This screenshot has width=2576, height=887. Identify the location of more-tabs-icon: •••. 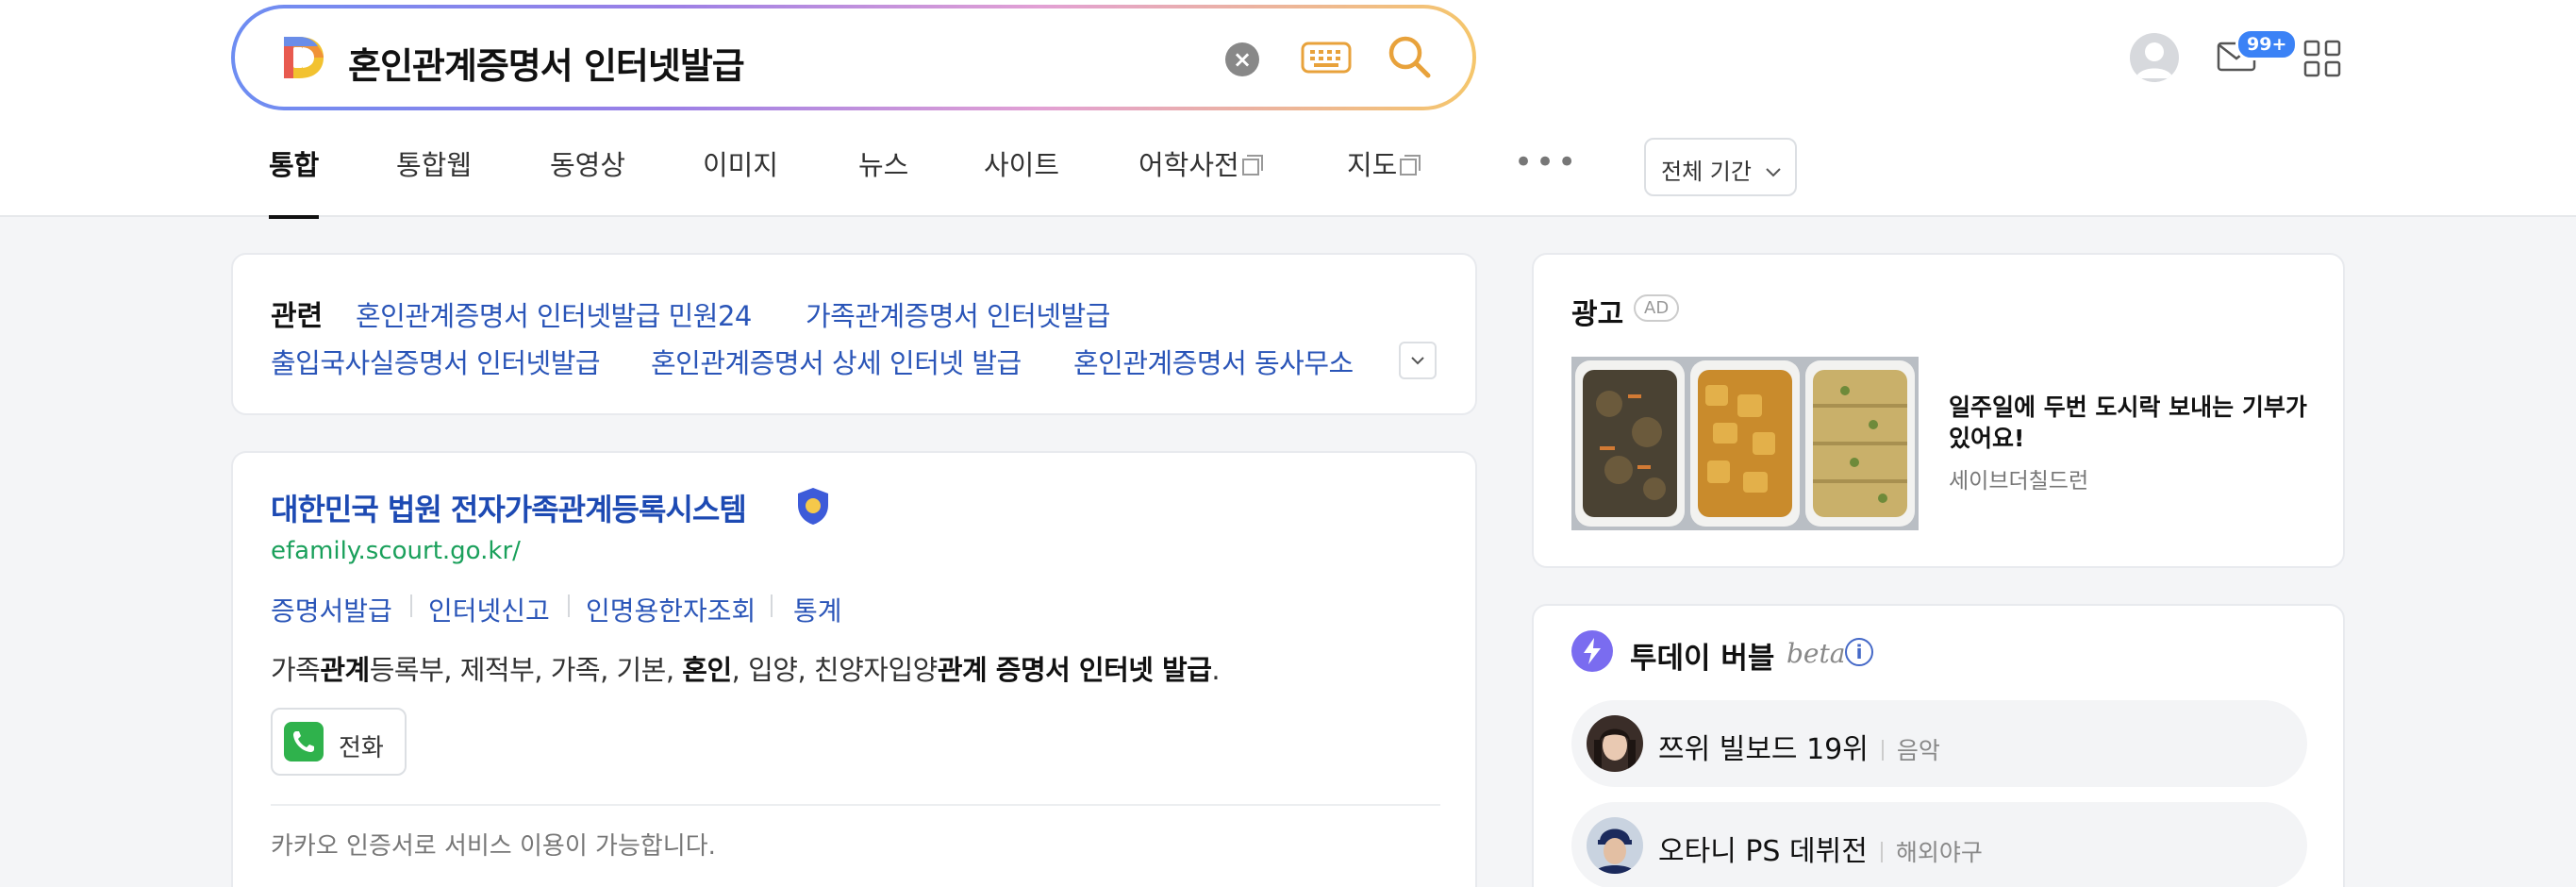
(1546, 162).